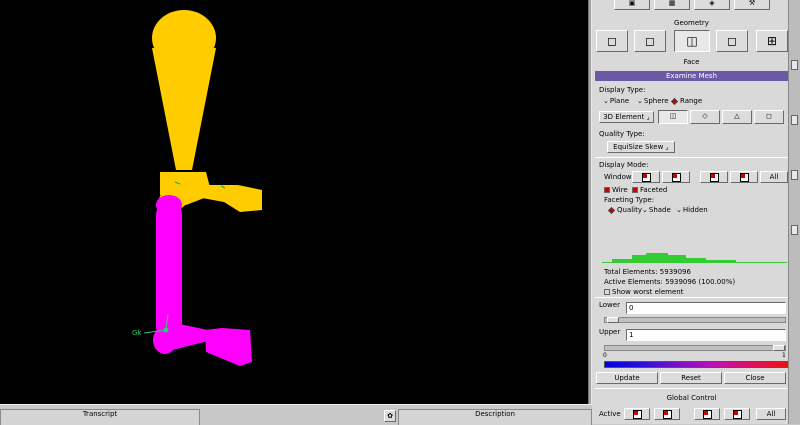  Describe the element at coordinates (769, 117) in the screenshot. I see `wedge-element-icon: ◻` at that location.